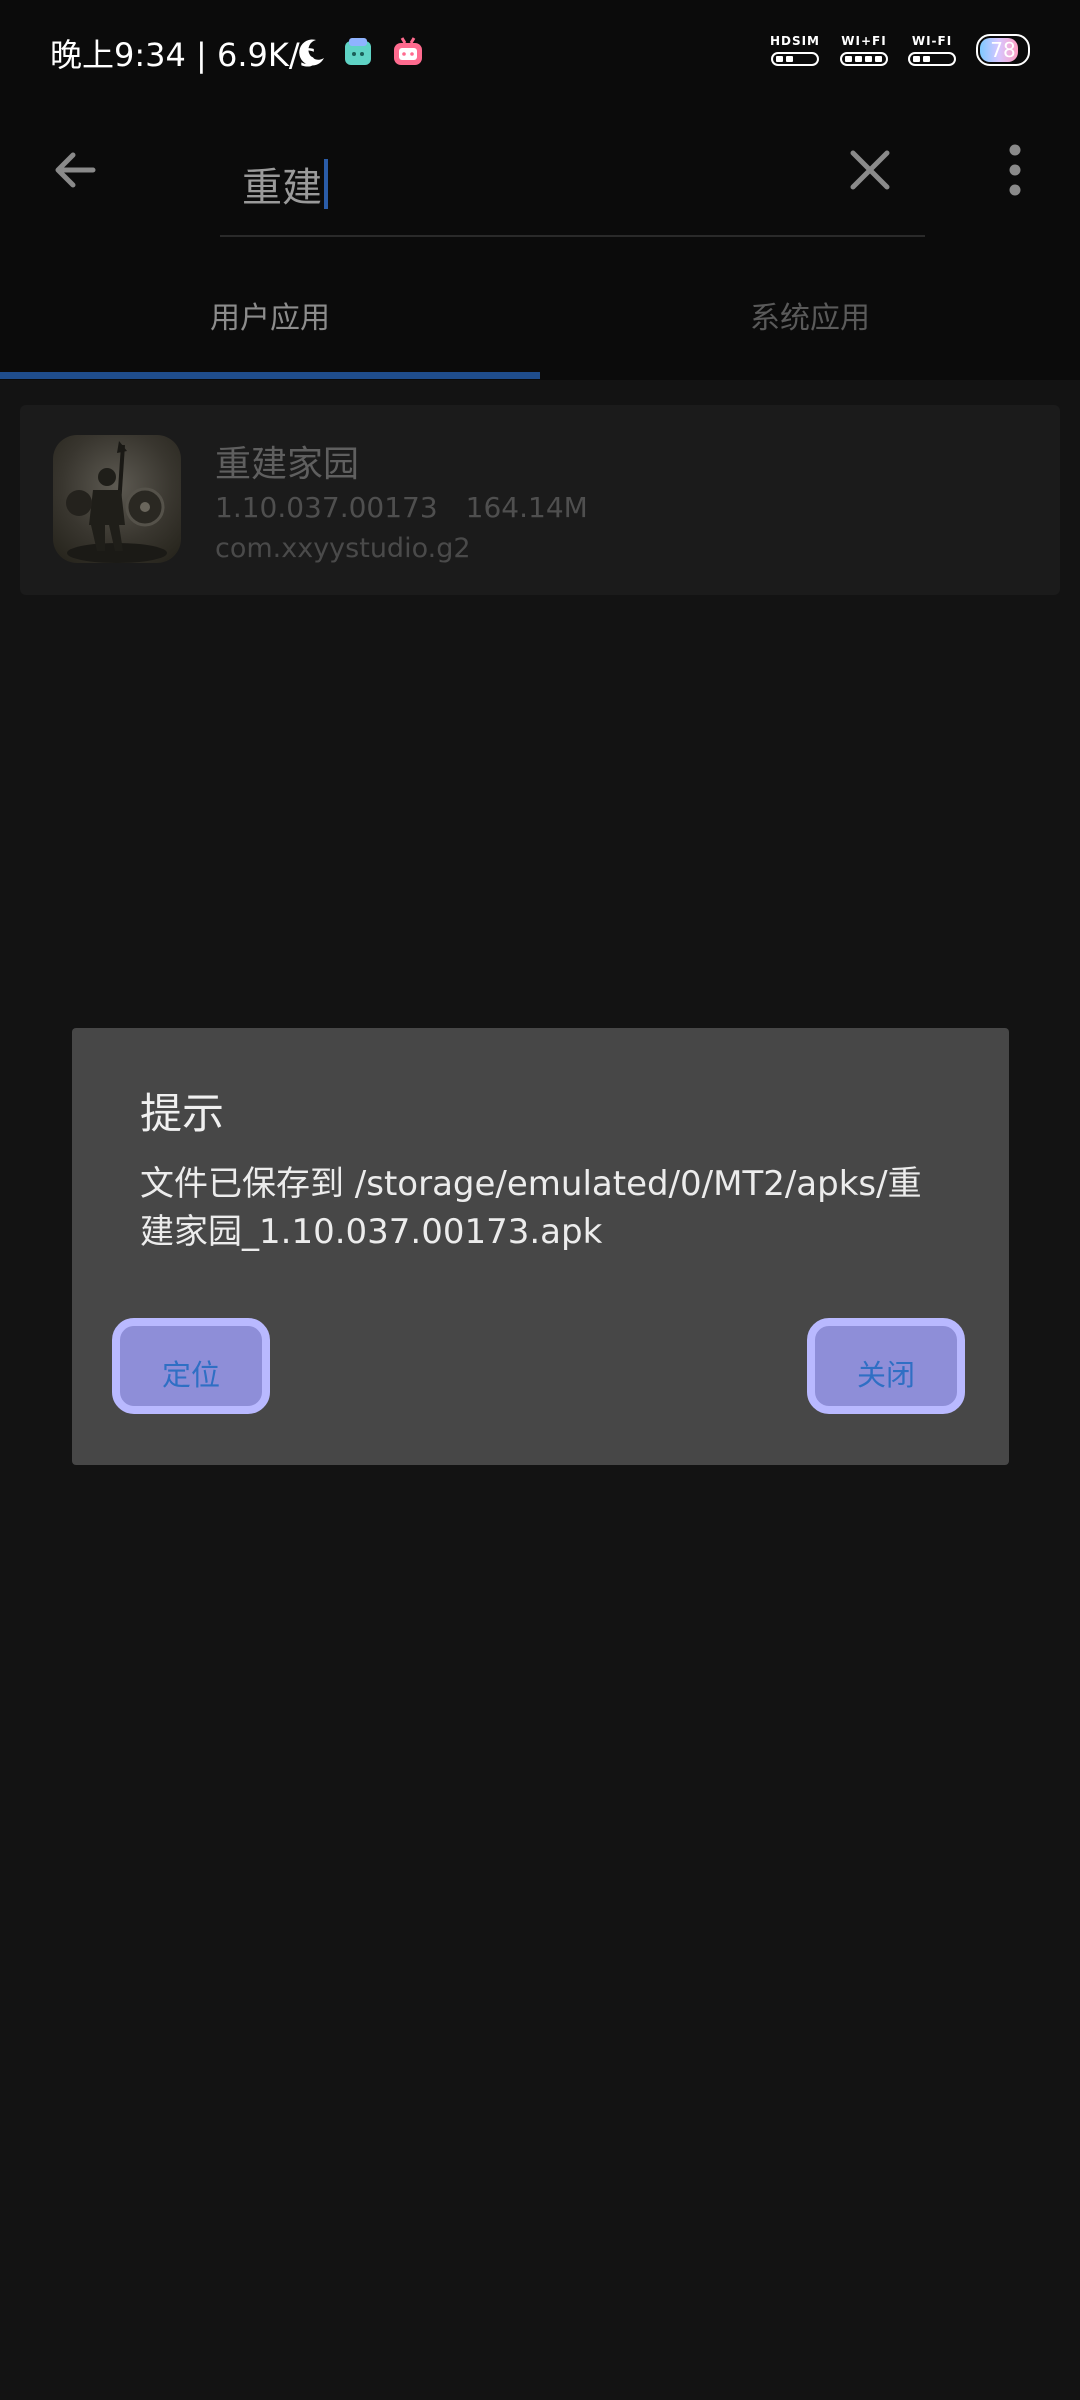 This screenshot has height=2400, width=1080. I want to click on app-notify-icon, so click(358, 54).